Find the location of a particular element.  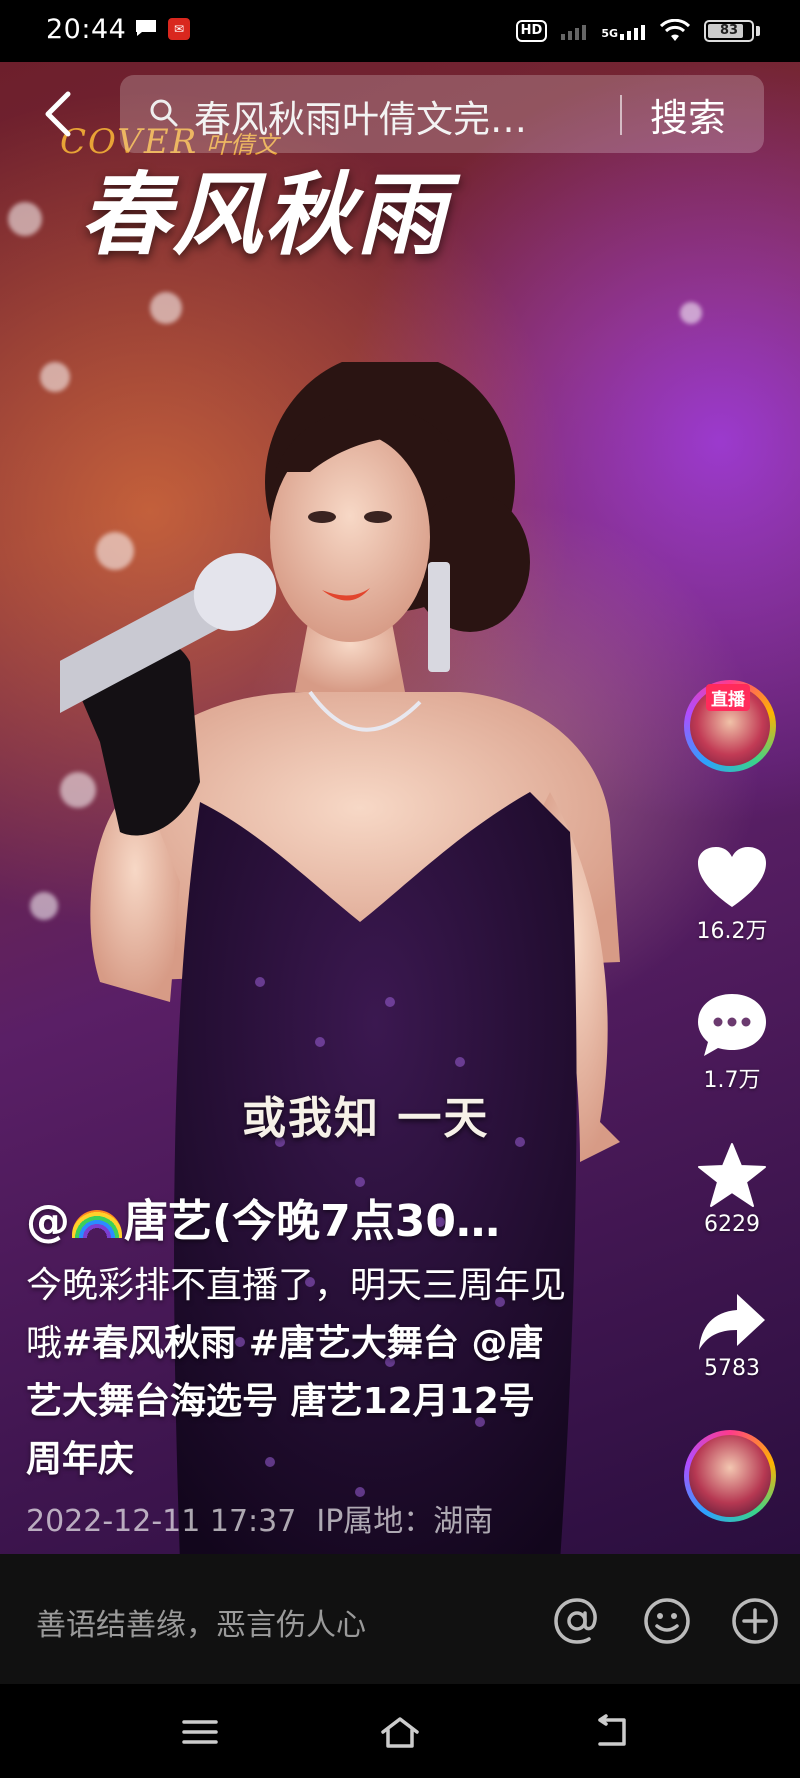

back-button is located at coordinates (58, 114).